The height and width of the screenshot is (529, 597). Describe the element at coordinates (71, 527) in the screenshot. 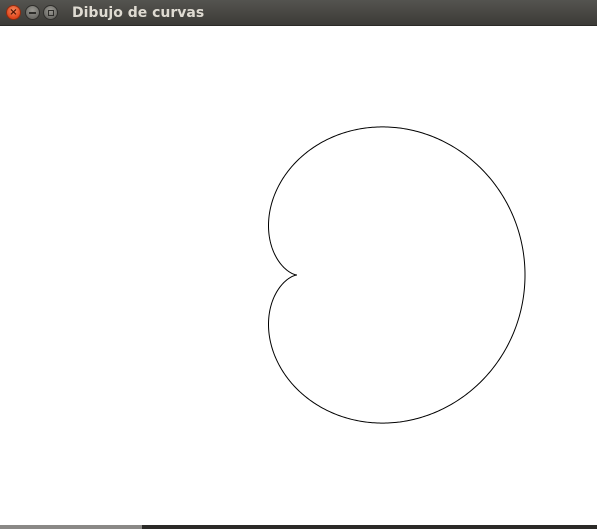

I see `bottom-edge-highlight` at that location.